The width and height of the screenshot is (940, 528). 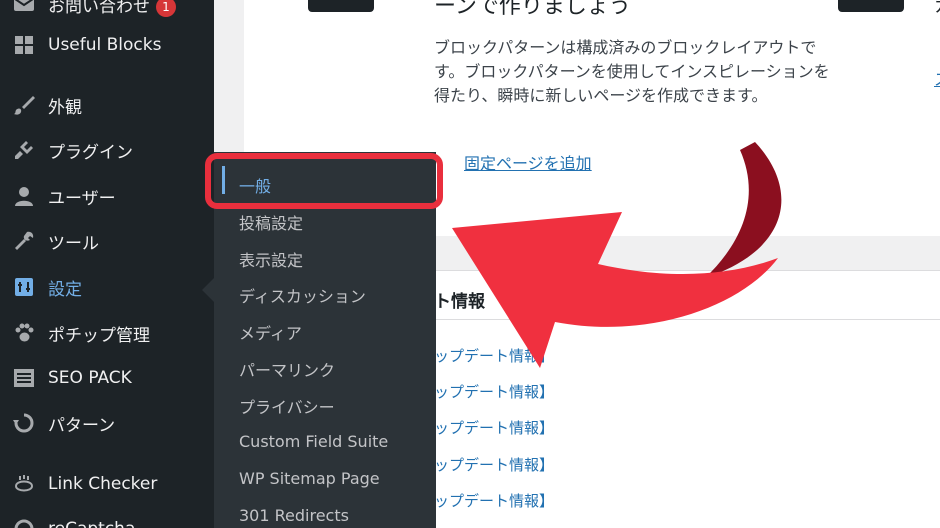 I want to click on menu-item-recaptcha: reCaptcha, so click(x=107, y=517).